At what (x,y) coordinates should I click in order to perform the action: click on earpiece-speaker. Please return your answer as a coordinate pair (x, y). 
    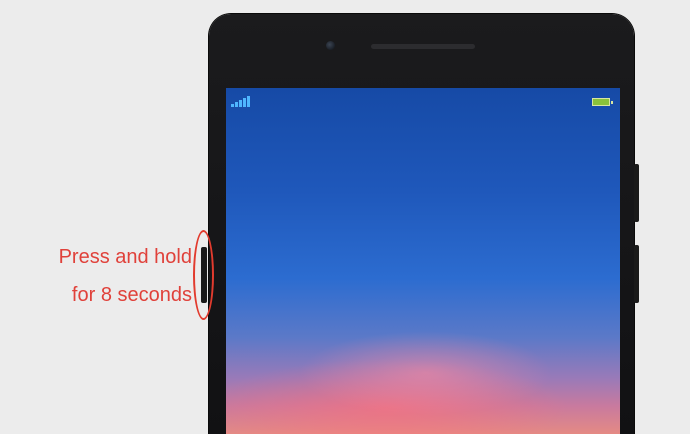
    Looking at the image, I should click on (423, 46).